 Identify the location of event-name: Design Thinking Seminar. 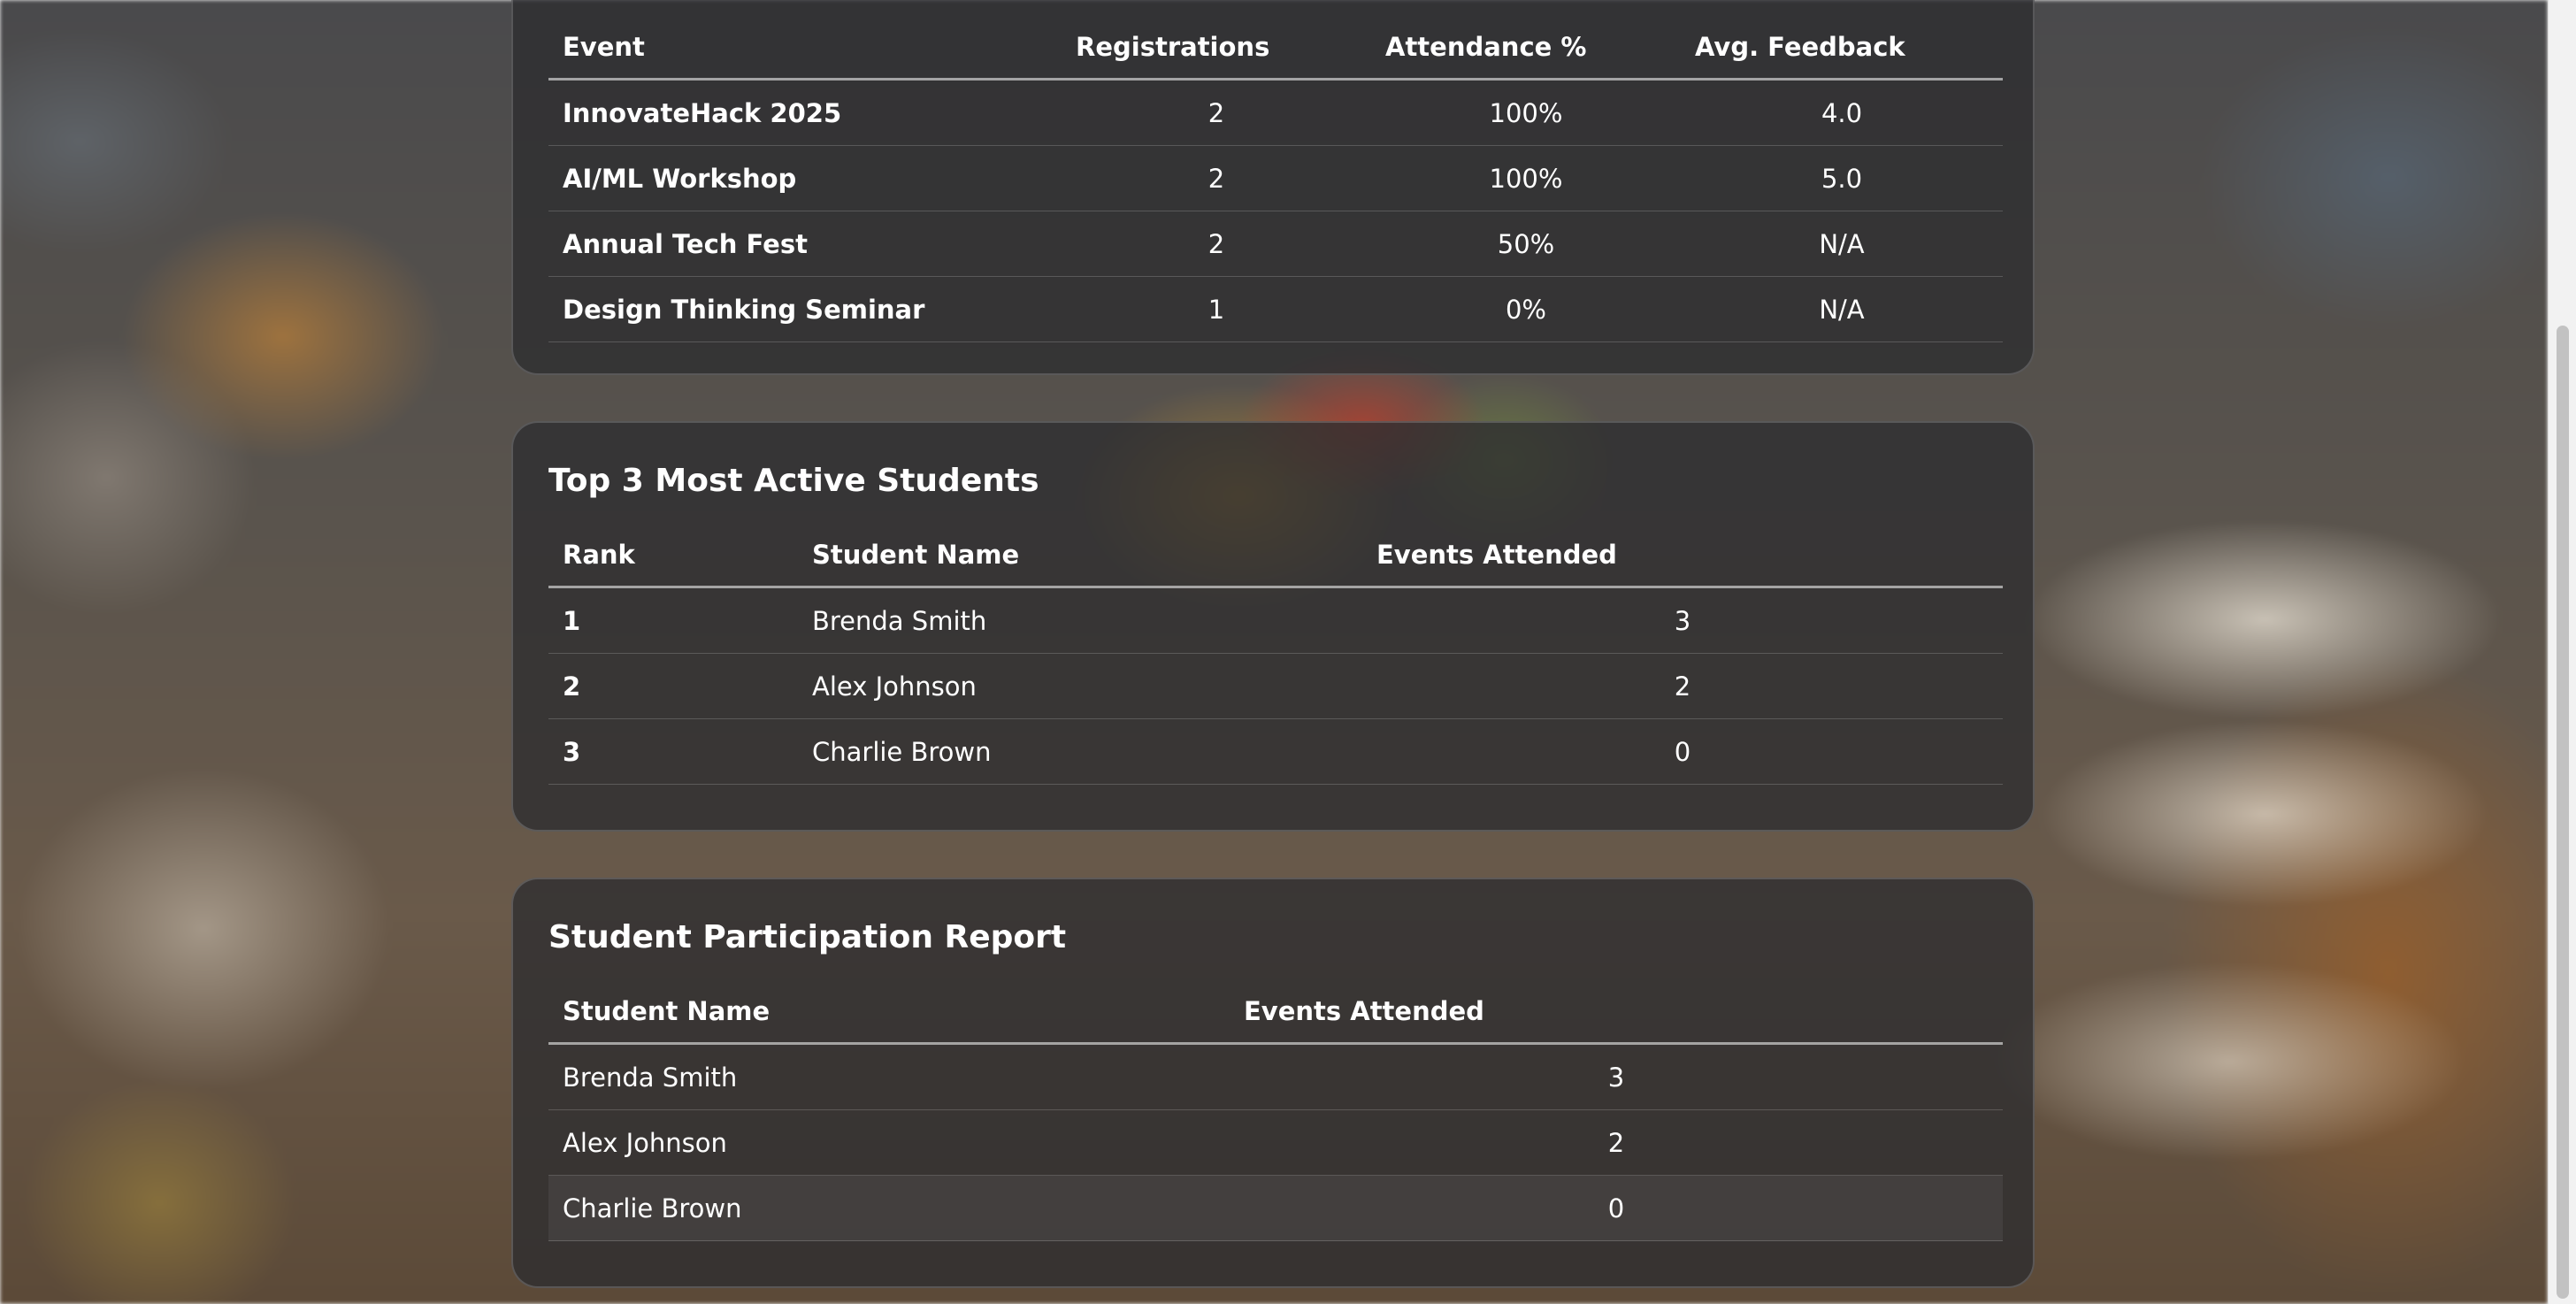
(805, 309).